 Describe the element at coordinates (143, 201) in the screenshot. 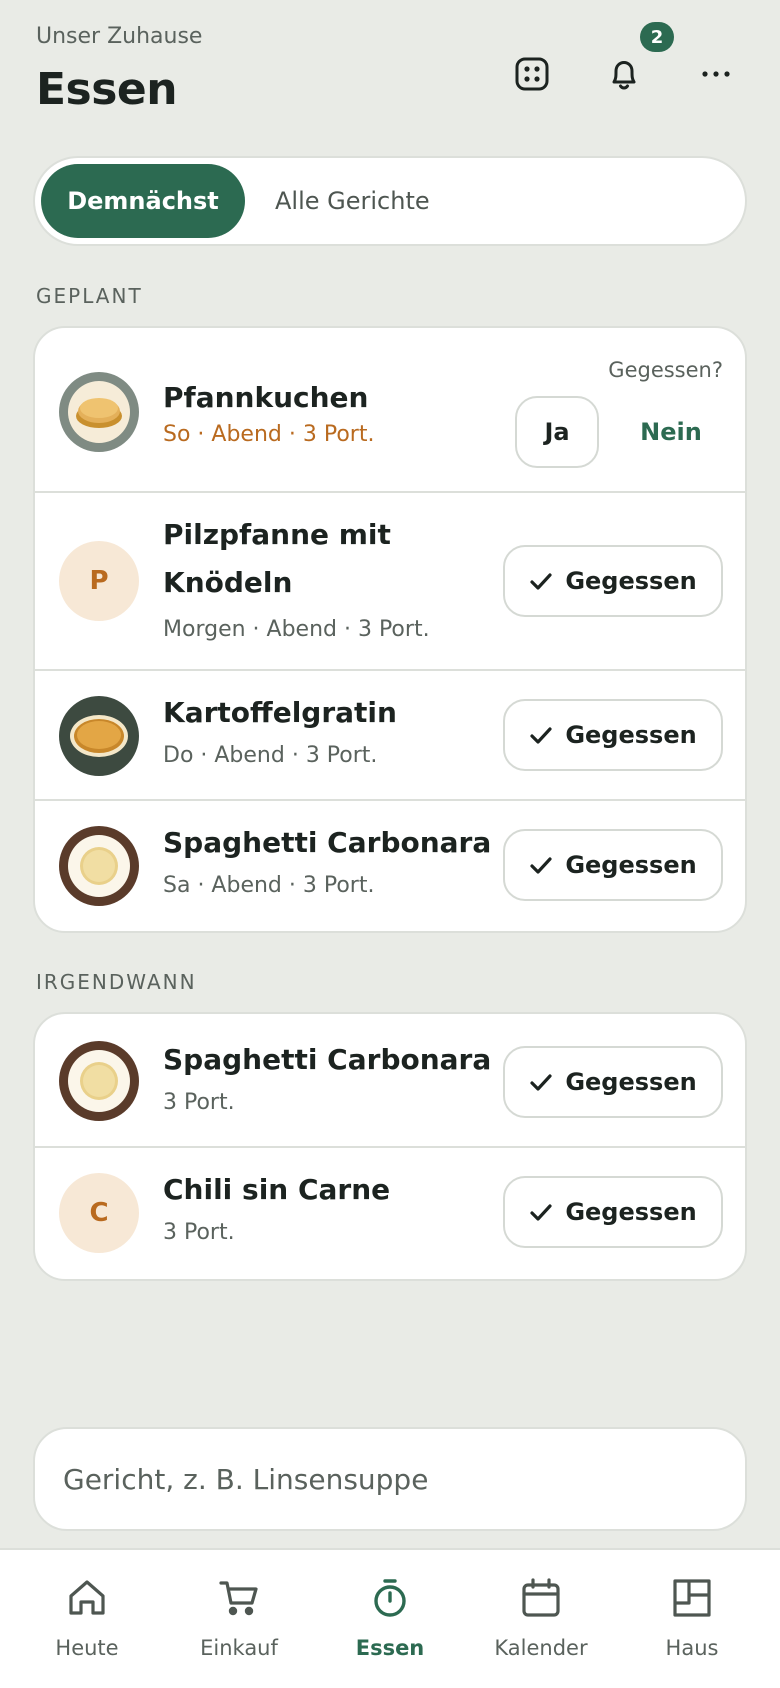

I see `tab-upcoming: Demnächst` at that location.